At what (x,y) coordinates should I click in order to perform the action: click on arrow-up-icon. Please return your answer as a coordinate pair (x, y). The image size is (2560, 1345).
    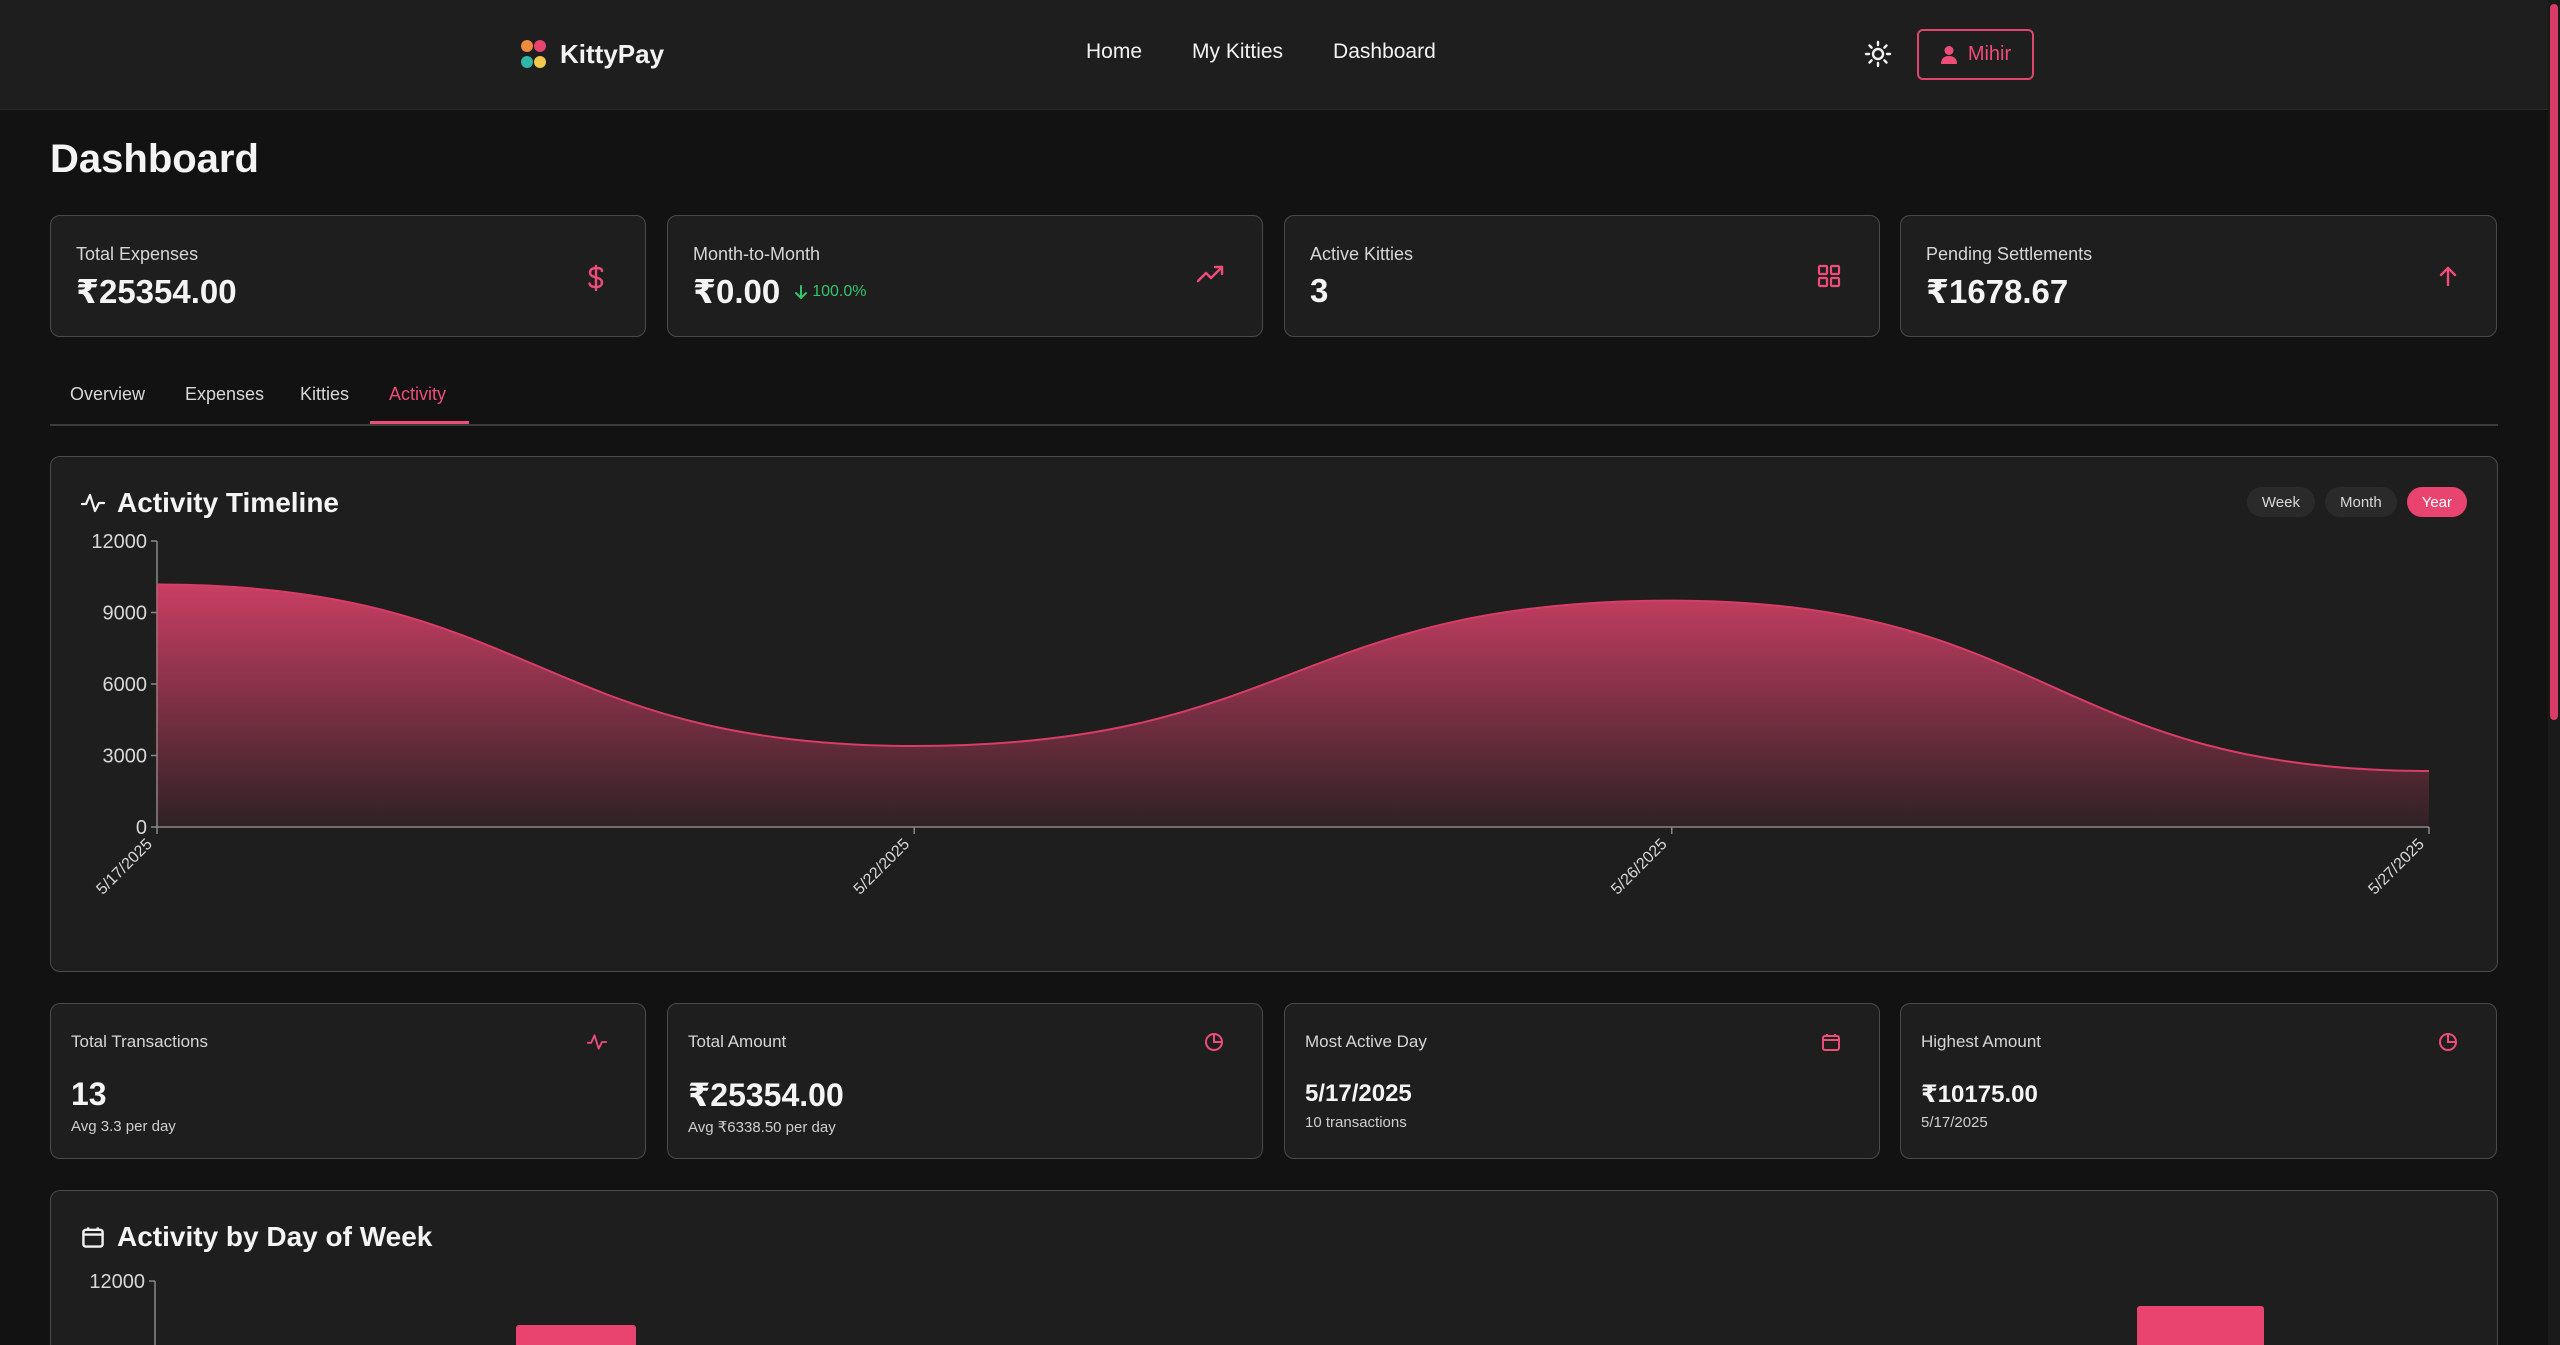
    Looking at the image, I should click on (2448, 278).